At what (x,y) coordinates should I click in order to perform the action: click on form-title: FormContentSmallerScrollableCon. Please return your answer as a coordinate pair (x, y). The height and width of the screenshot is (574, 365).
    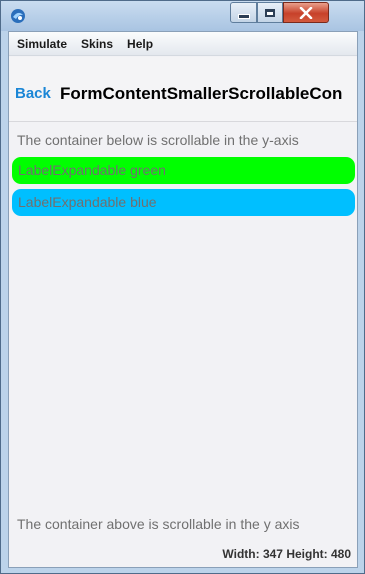
    Looking at the image, I should click on (201, 93).